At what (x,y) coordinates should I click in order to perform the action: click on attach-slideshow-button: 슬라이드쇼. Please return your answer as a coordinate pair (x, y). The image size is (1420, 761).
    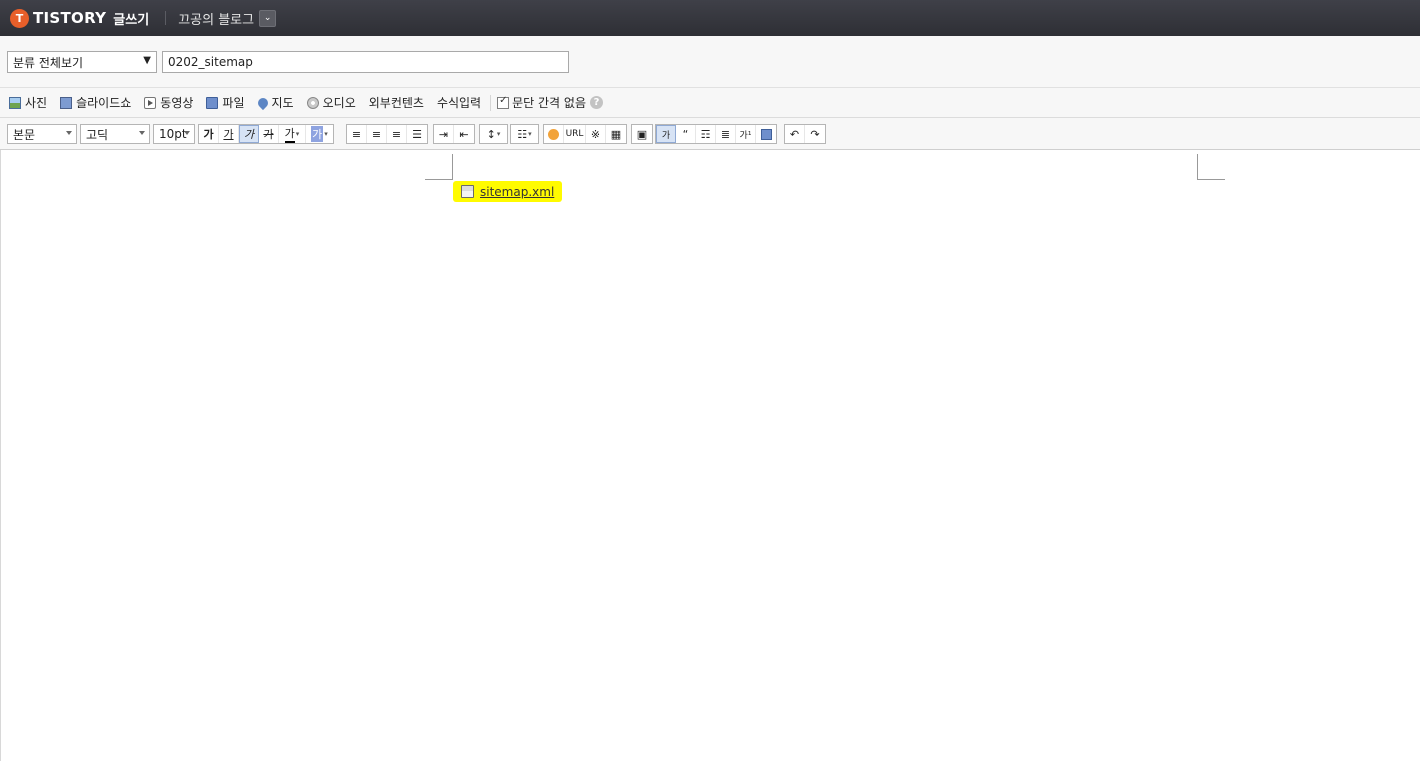
    Looking at the image, I should click on (95, 102).